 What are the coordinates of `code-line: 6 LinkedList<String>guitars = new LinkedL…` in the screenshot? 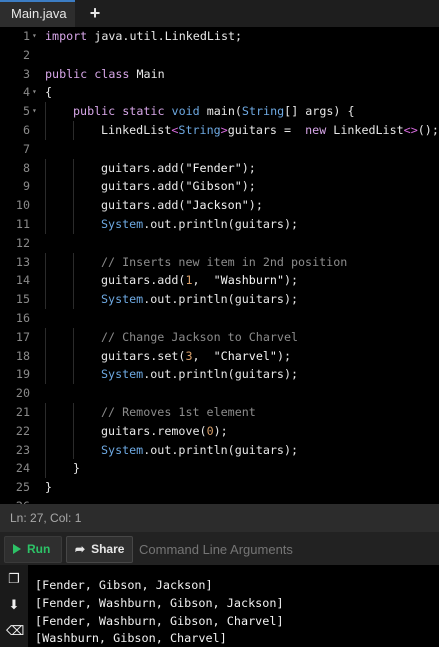 It's located at (219, 130).